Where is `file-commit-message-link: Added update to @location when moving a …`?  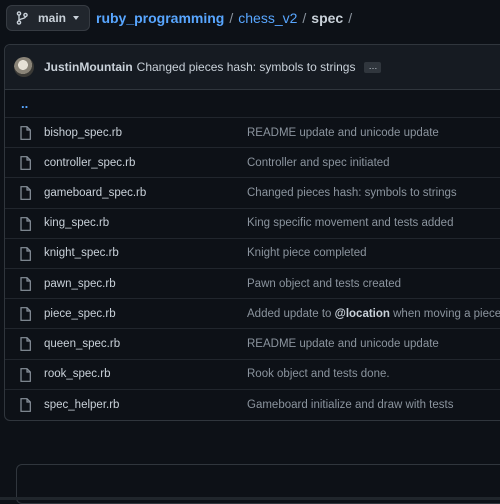 file-commit-message-link: Added update to @location when moving a … is located at coordinates (373, 314).